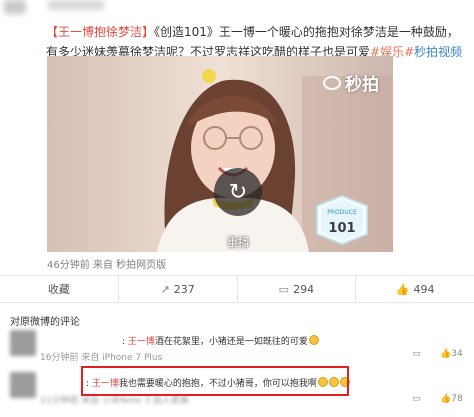 The width and height of the screenshot is (474, 417). Describe the element at coordinates (107, 265) in the screenshot. I see `post-meta: 46分钟前 来自 秒拍网页版` at that location.